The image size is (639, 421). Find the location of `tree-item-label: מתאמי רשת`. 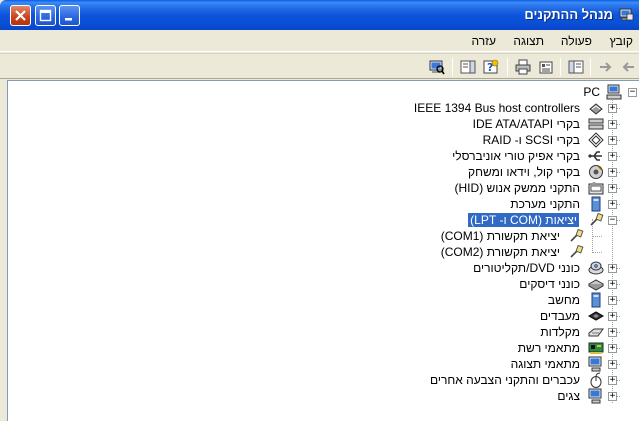

tree-item-label: מתאמי רשת is located at coordinates (548, 348).